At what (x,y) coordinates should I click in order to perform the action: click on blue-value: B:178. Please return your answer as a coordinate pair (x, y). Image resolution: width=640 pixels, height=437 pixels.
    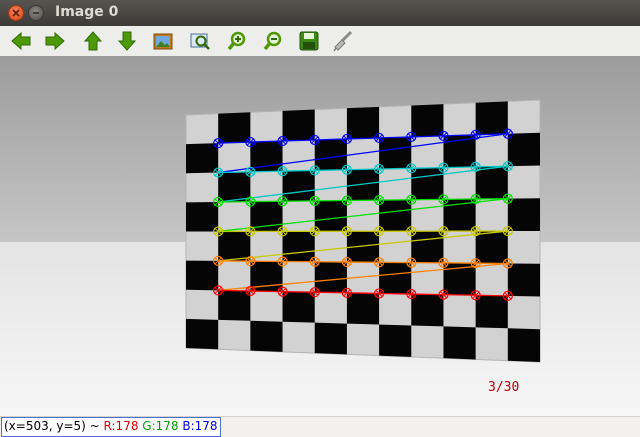
    Looking at the image, I should click on (199, 426).